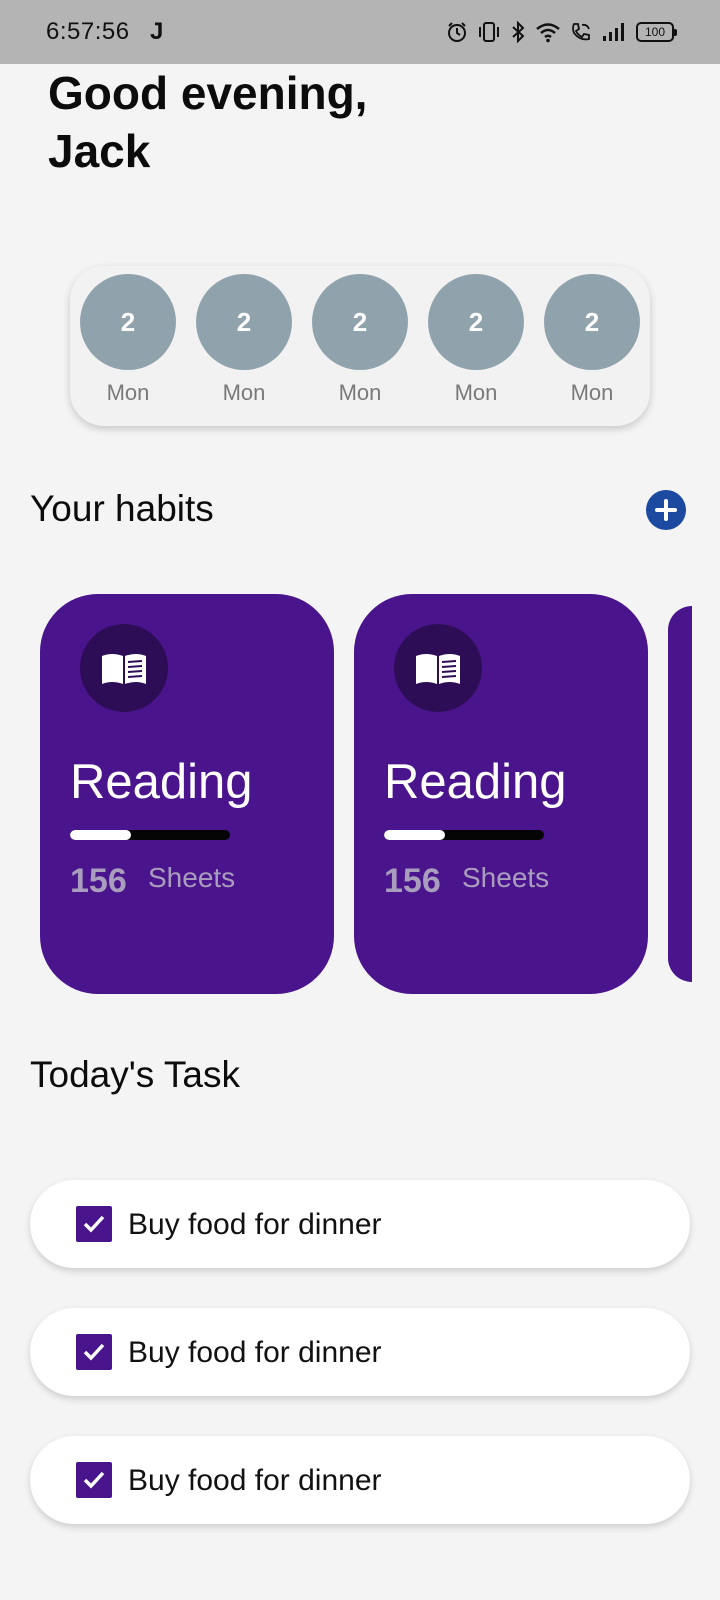 This screenshot has height=1600, width=720. Describe the element at coordinates (135, 1074) in the screenshot. I see `tasks-section-title: Today's Task` at that location.